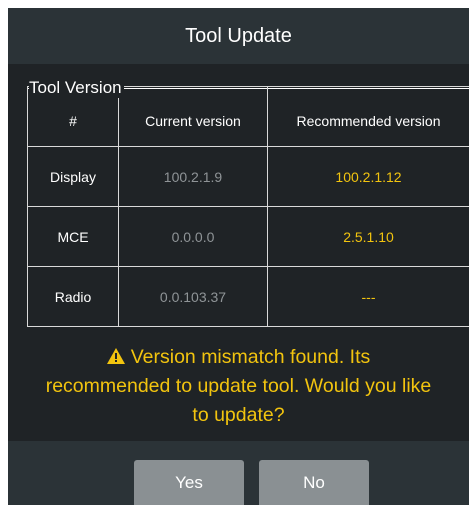 Image resolution: width=469 pixels, height=505 pixels. What do you see at coordinates (115, 354) in the screenshot?
I see `warning-icon` at bounding box center [115, 354].